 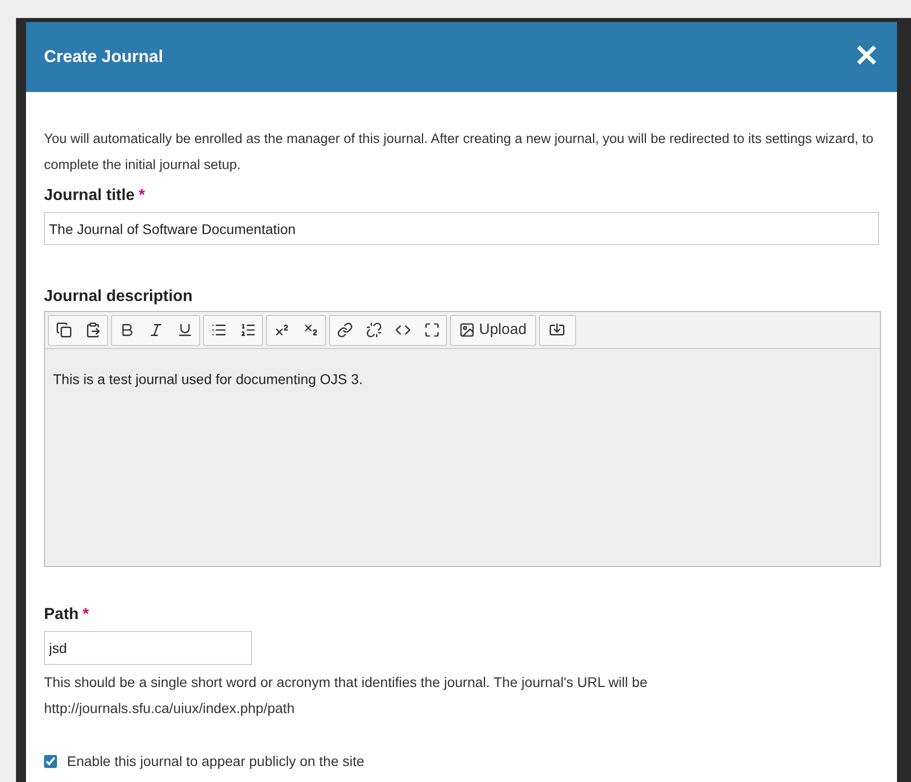 I want to click on path-help-text: This should be a single short word or acronym that identifies the journal. The journal's URL will be http://journals.sfu.ca/uiux/index.php/path, so click(x=346, y=695).